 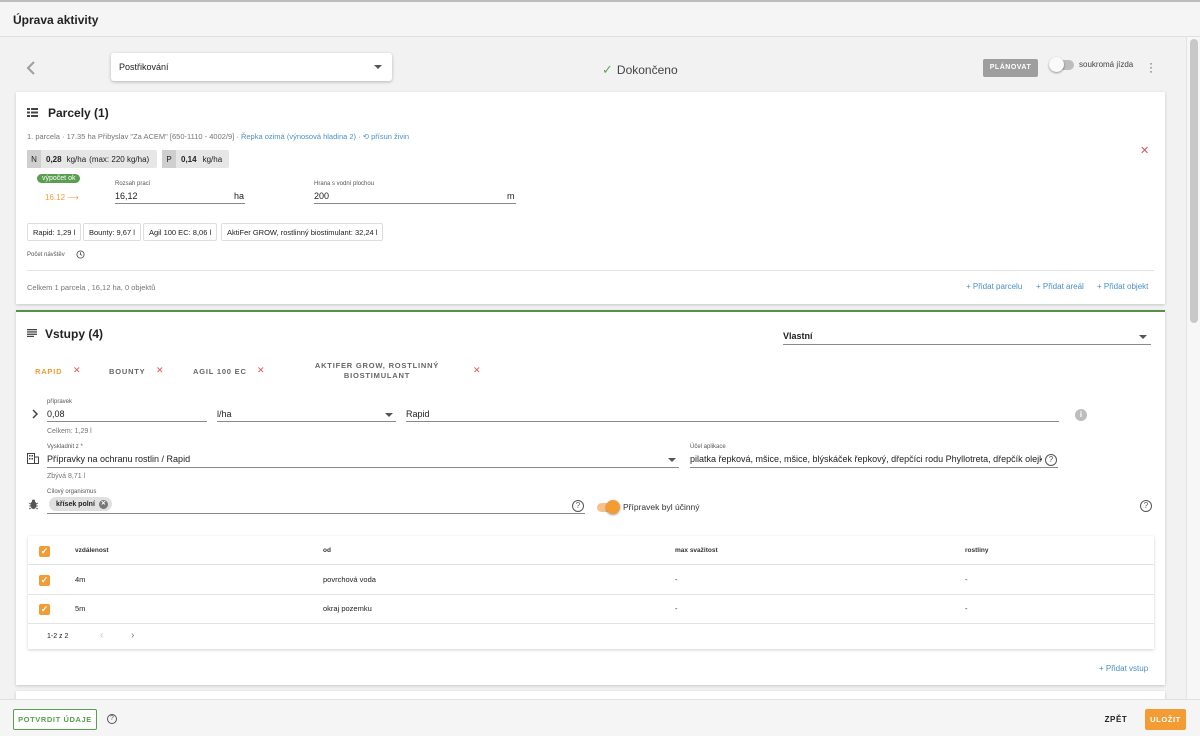 What do you see at coordinates (92, 159) in the screenshot?
I see `nutrient-chip-n: N 0,28 kg/ha (max: 220 kg/ha)` at bounding box center [92, 159].